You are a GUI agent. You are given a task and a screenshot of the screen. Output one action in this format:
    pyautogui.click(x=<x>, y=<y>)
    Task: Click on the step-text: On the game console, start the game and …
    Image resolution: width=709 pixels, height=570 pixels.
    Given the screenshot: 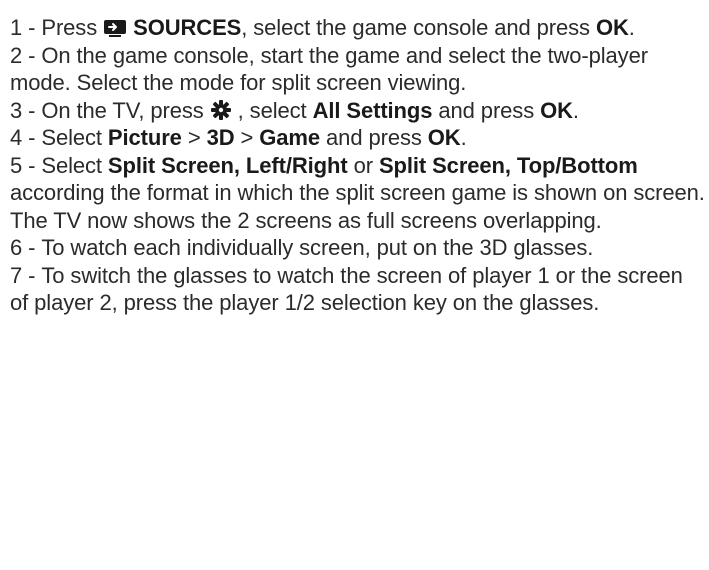 What is the action you would take?
    pyautogui.click(x=329, y=69)
    